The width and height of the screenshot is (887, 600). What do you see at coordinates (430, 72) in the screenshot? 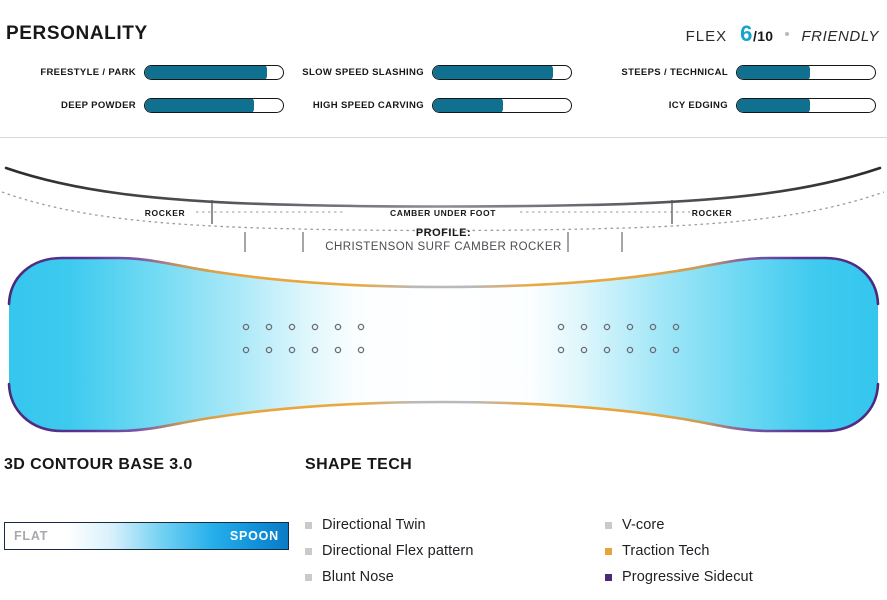
I see `meter-row: SLOW SPEED SLASHING` at bounding box center [430, 72].